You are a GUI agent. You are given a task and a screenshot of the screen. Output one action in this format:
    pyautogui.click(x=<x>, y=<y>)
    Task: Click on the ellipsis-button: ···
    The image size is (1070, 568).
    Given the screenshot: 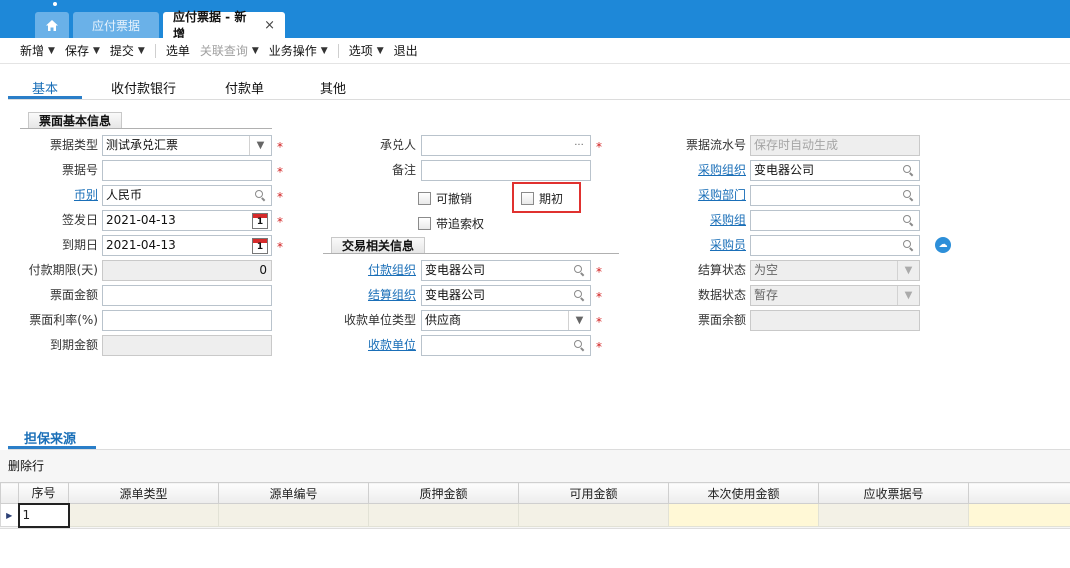 What is the action you would take?
    pyautogui.click(x=579, y=145)
    